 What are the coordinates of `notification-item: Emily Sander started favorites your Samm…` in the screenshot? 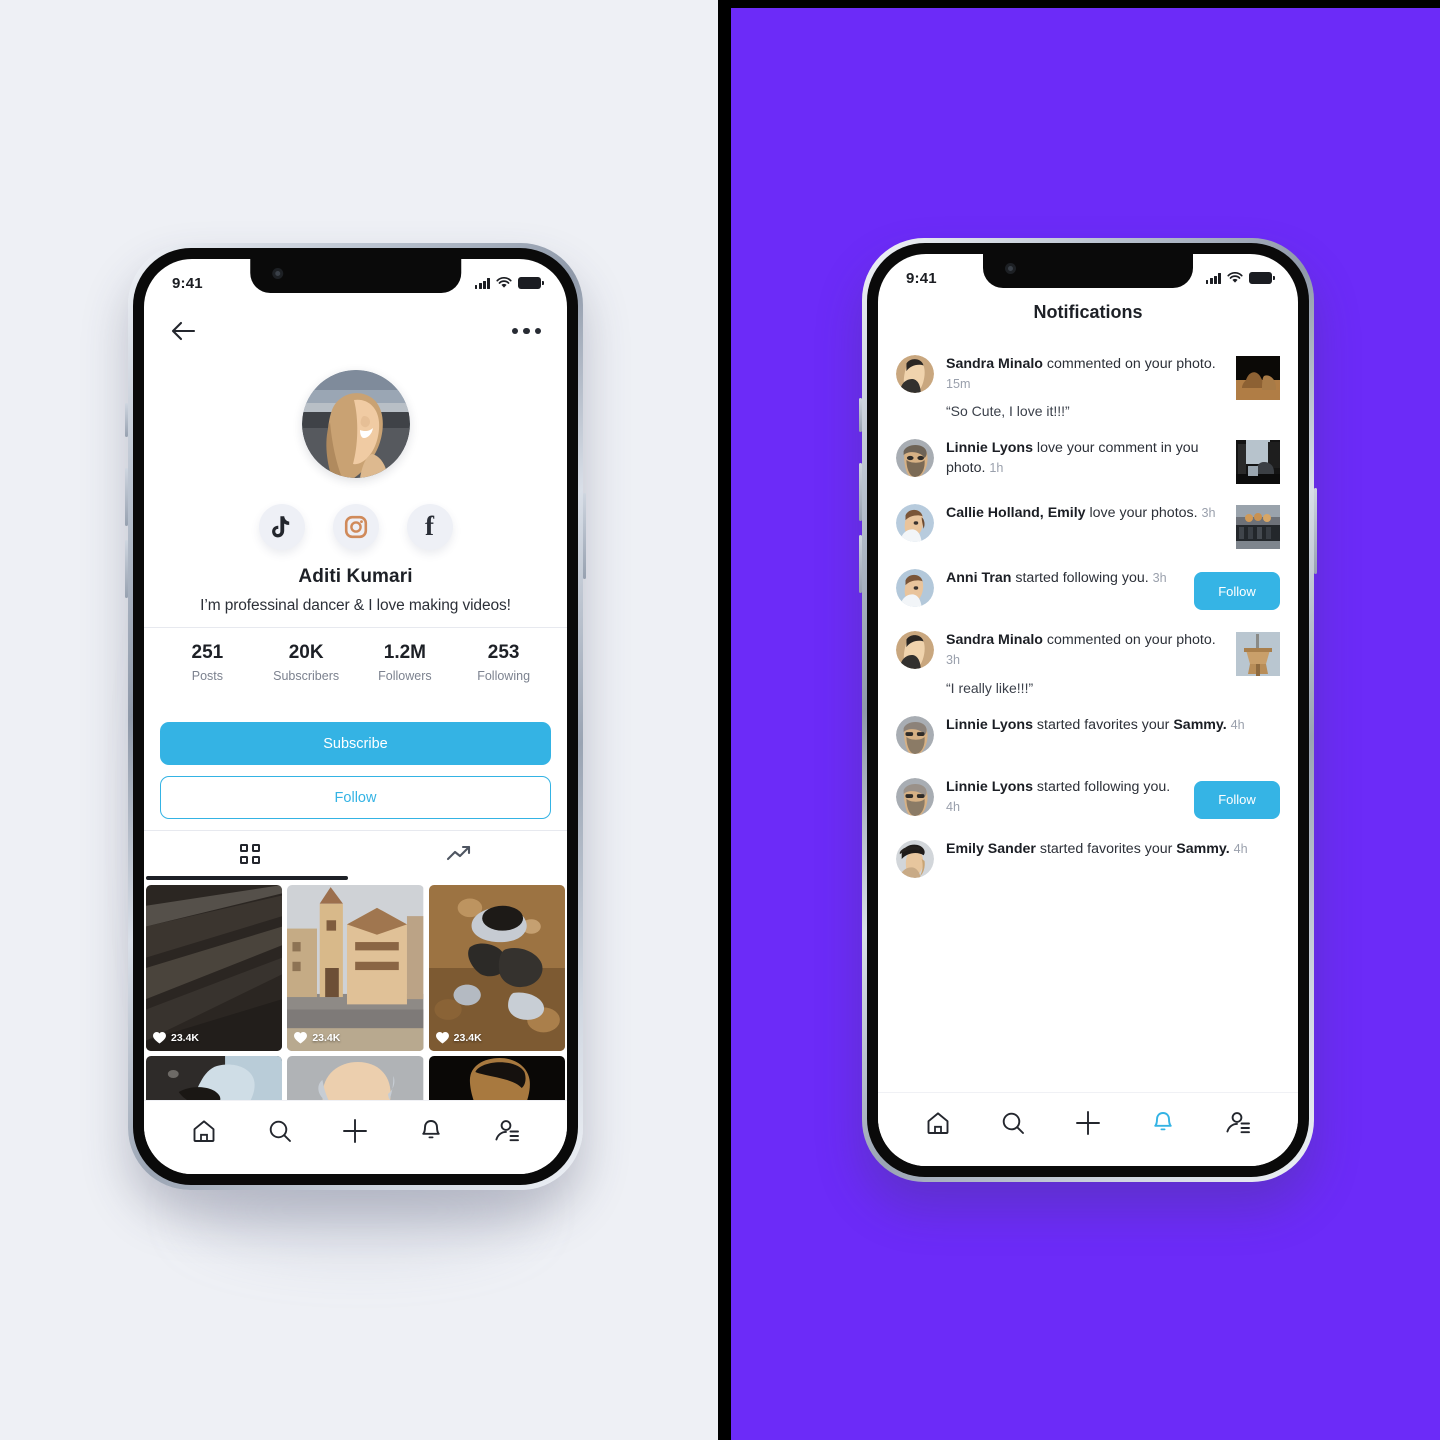 It's located at (1088, 860).